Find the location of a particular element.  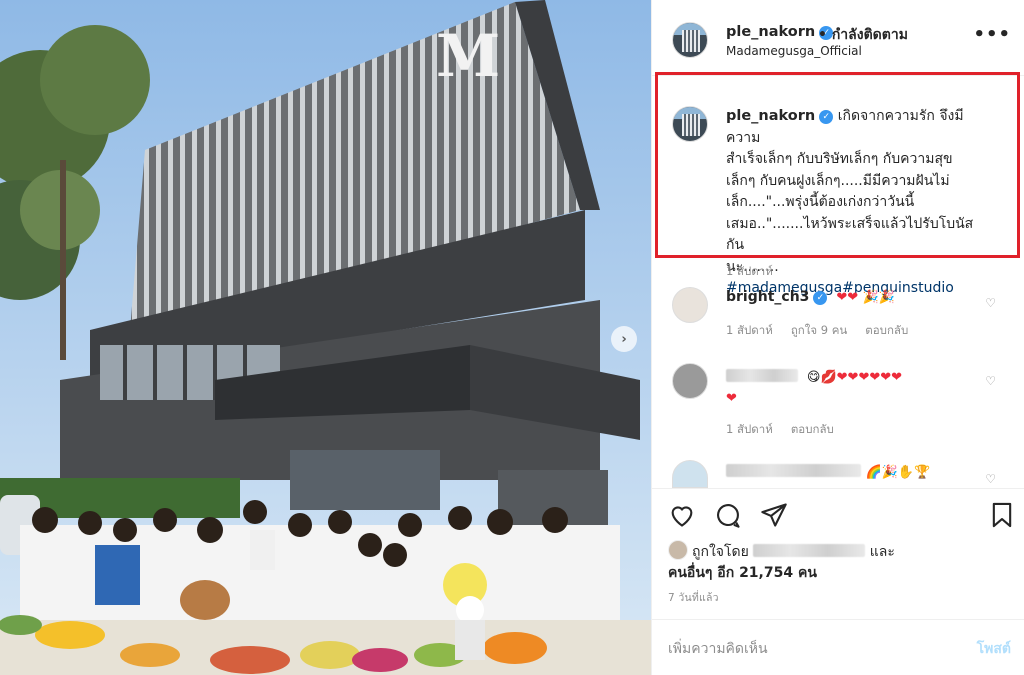

heart-emoji-icon: ❤❤ is located at coordinates (847, 297).